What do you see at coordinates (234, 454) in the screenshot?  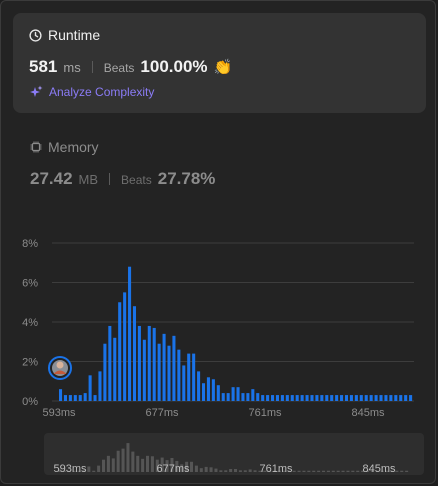 I see `chart-range-overview: 593ms 677ms 761ms 845ms` at bounding box center [234, 454].